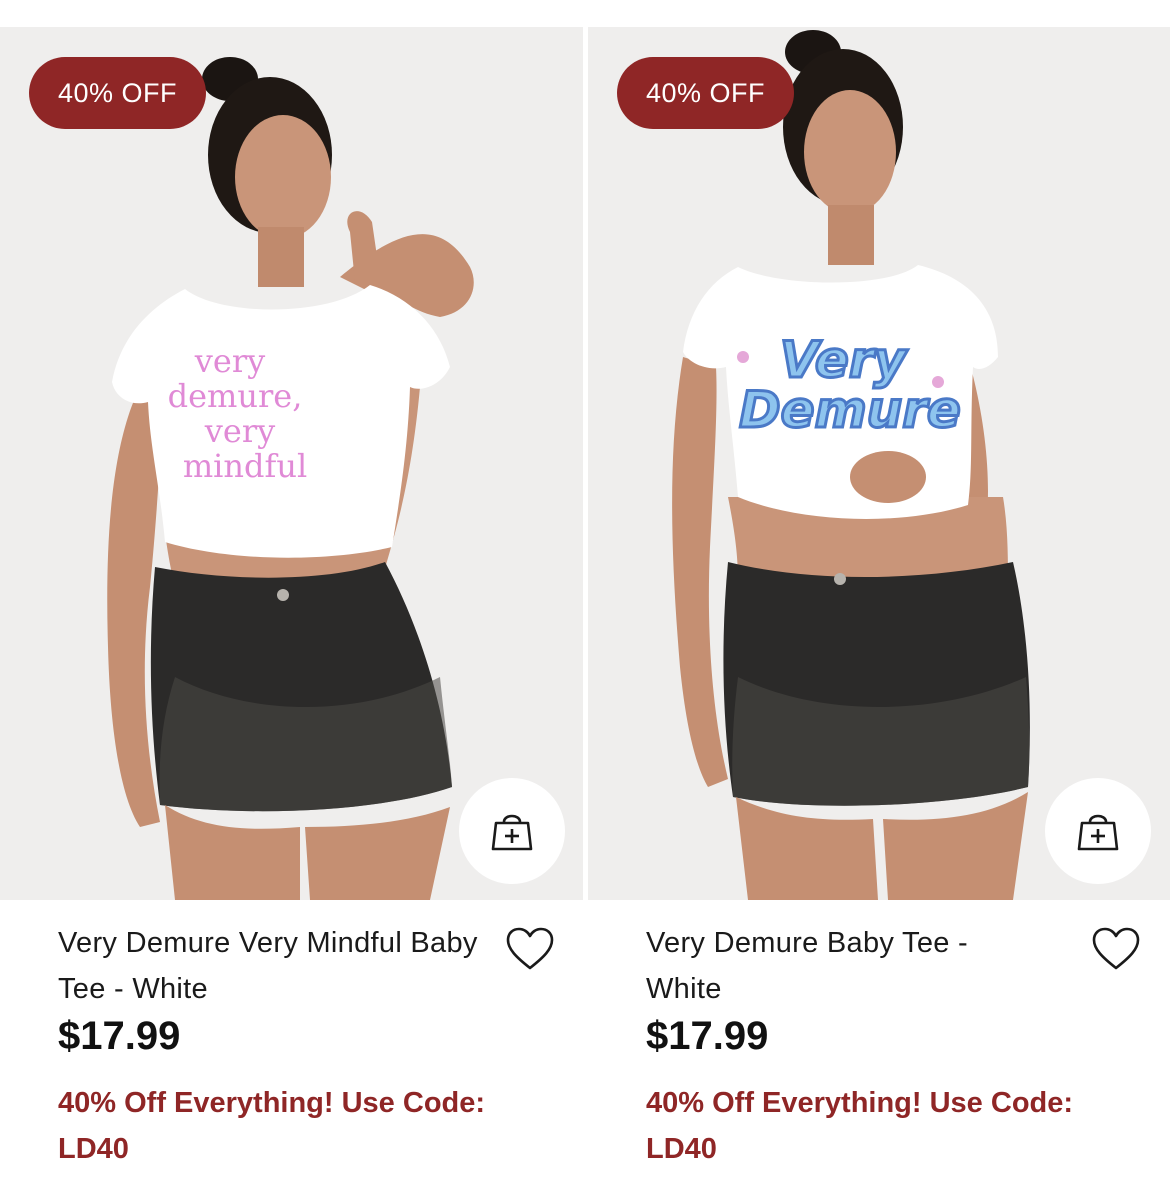 The height and width of the screenshot is (1197, 1170). What do you see at coordinates (841, 966) in the screenshot?
I see `product-name: Very Demure Baby Tee - White` at bounding box center [841, 966].